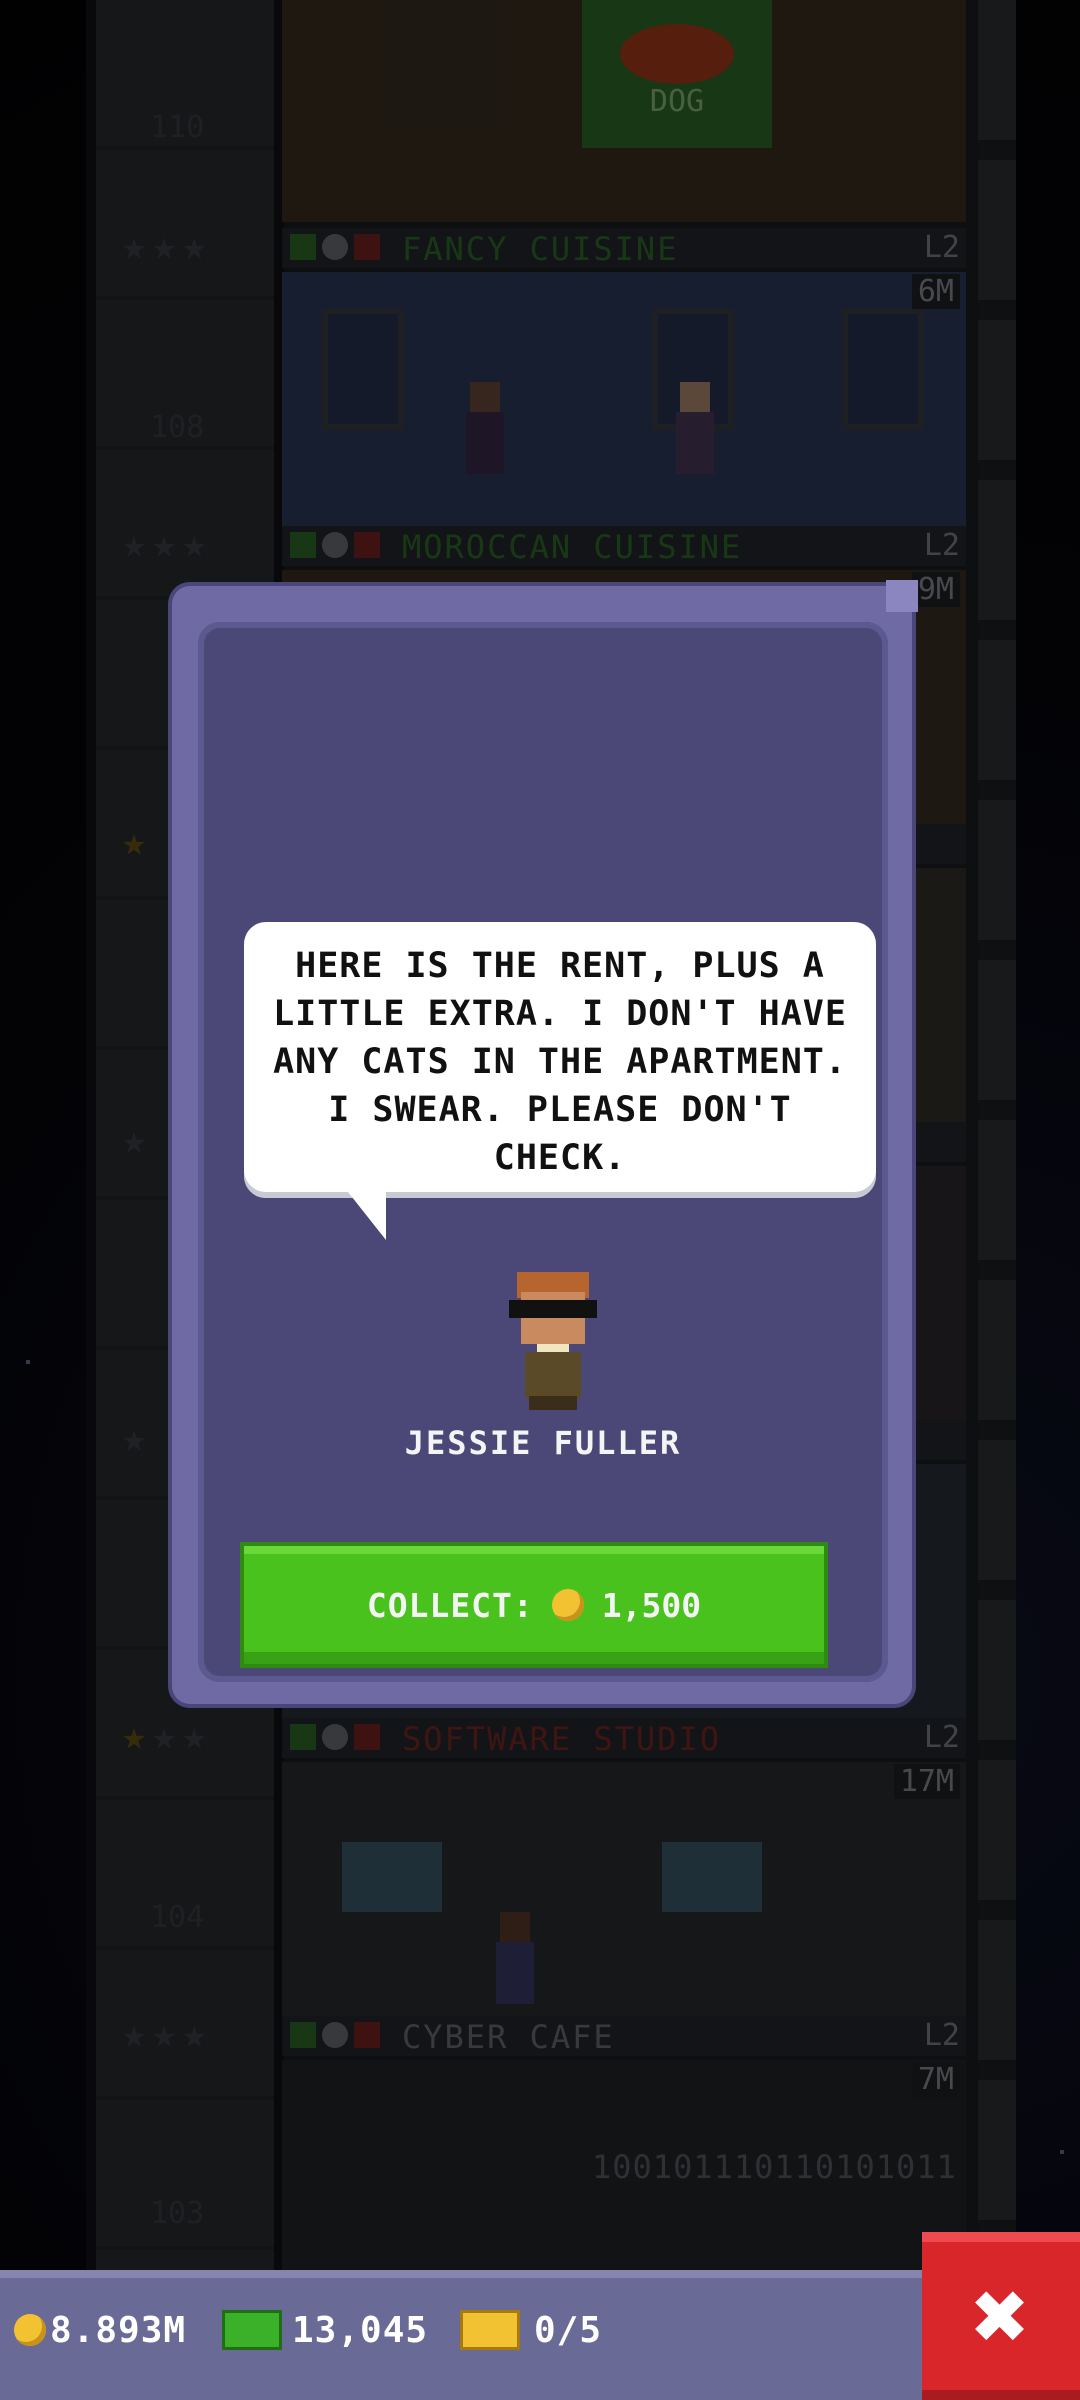 This screenshot has height=2400, width=1080. What do you see at coordinates (367, 1216) in the screenshot?
I see `speech-bubble-tail` at bounding box center [367, 1216].